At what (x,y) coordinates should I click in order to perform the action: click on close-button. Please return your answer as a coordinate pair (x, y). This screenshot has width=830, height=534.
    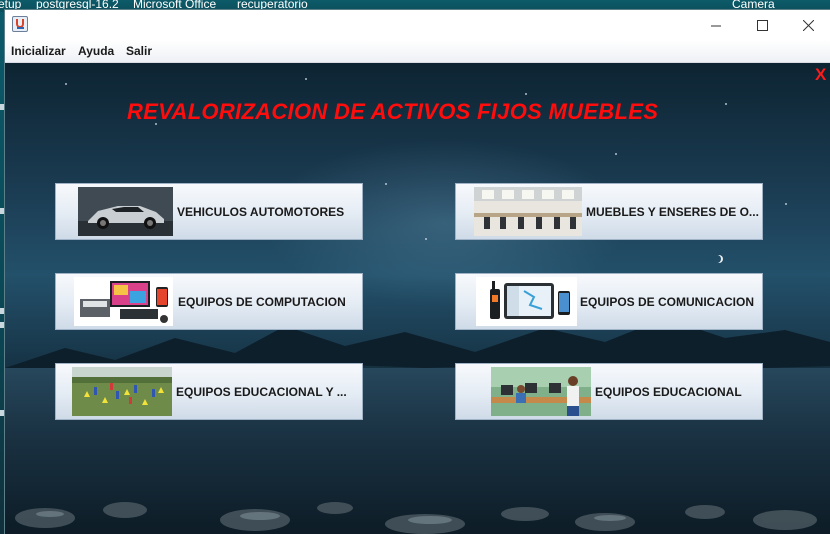
    Looking at the image, I should click on (807, 25).